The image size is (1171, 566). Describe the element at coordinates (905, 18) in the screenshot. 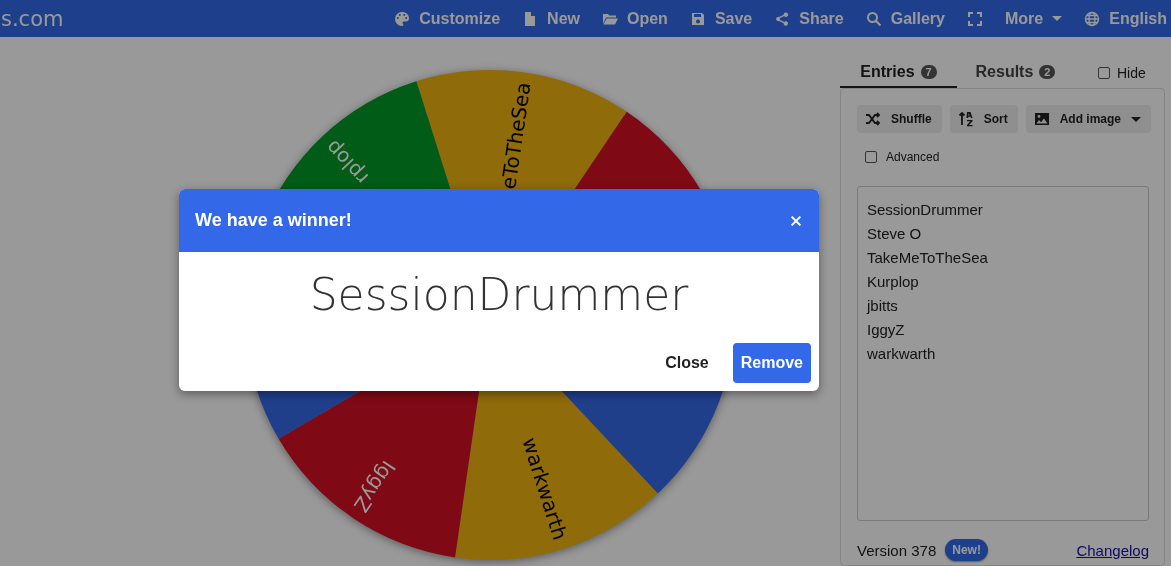

I see `menu-link: Gallery` at that location.